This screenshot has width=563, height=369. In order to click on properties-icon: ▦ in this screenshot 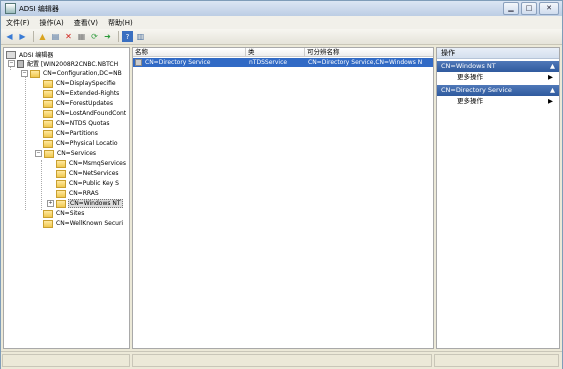, I will do `click(81, 36)`.